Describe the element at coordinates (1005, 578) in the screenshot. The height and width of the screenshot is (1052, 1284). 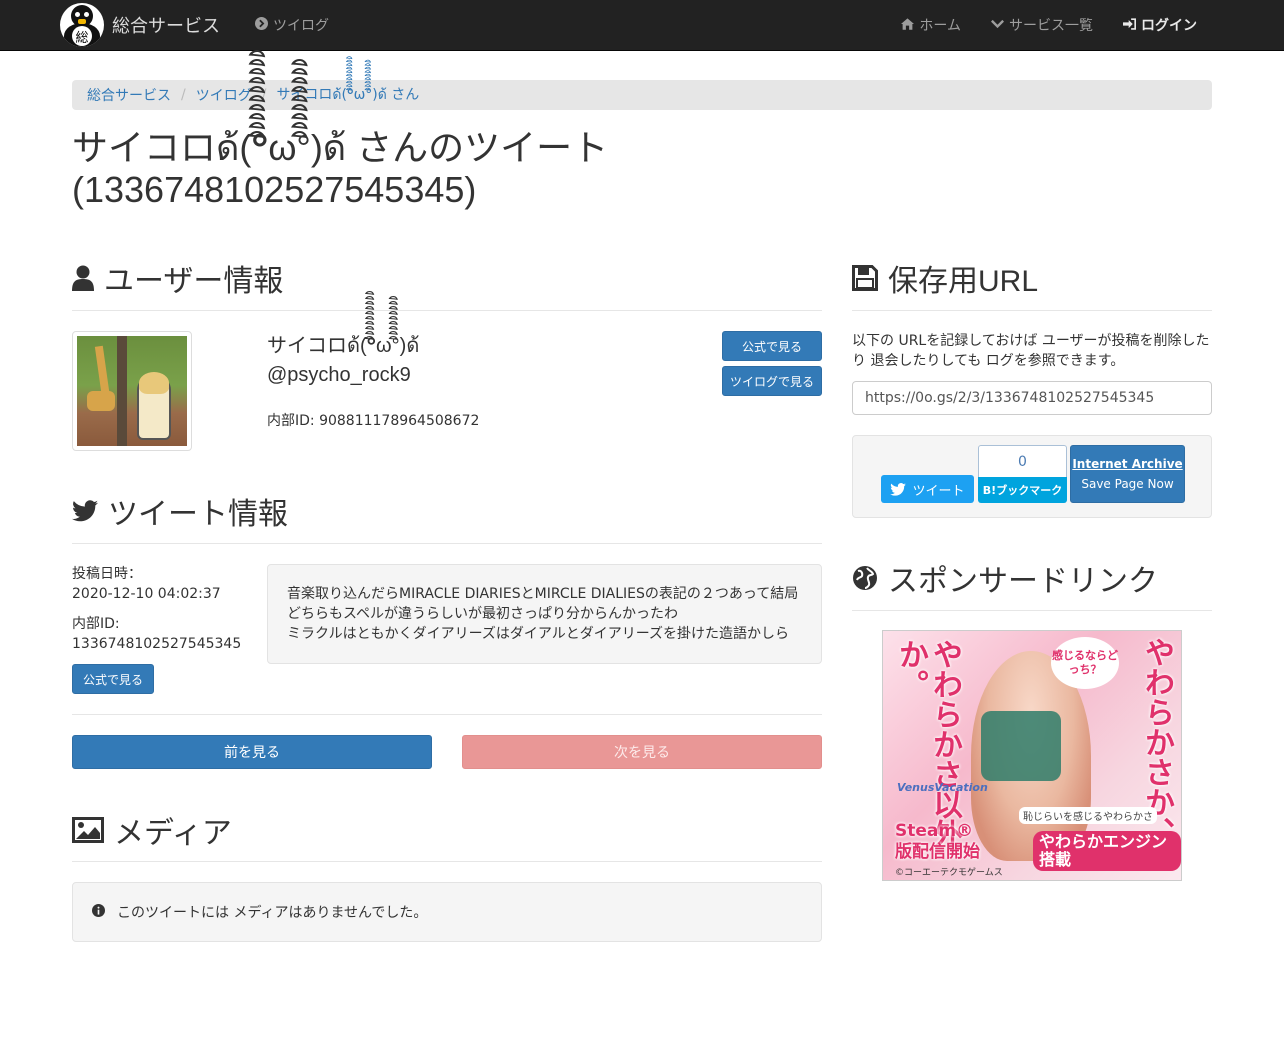
I see `sponsor-heading: スポンサードリンク` at that location.